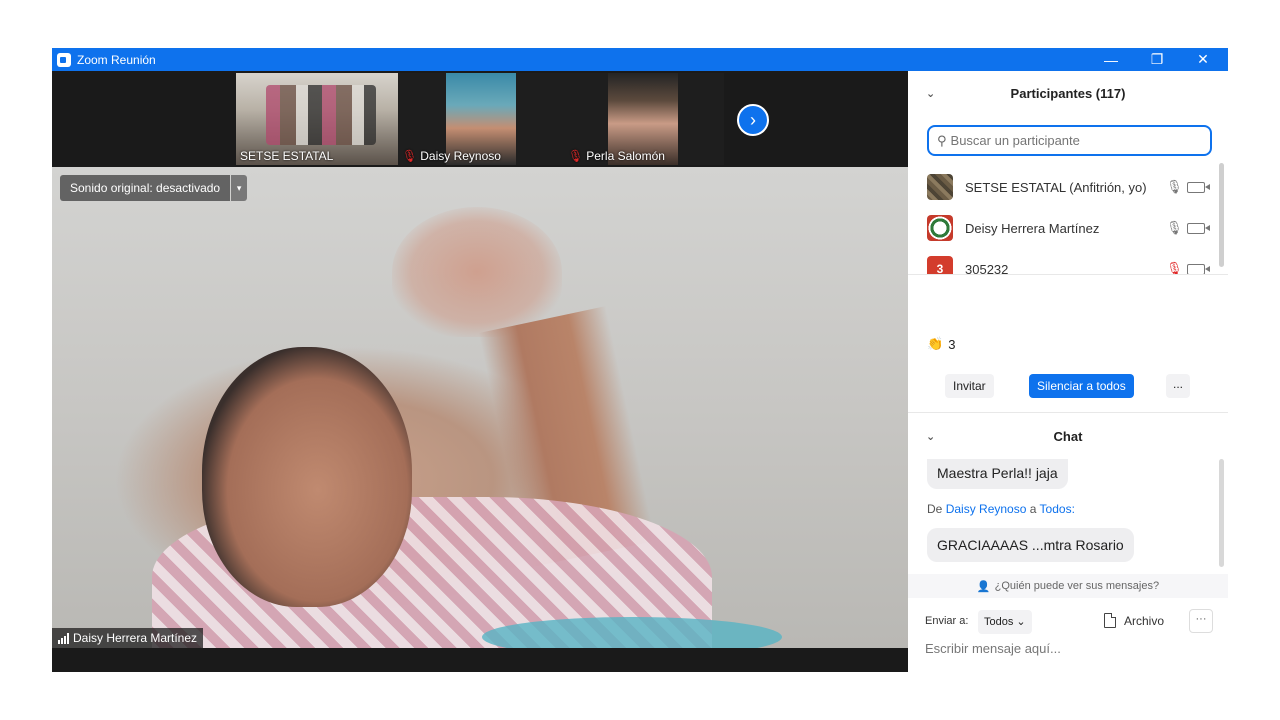 This screenshot has height=720, width=1280. I want to click on original-sound-toggle: Sonido original: desactivado ▾, so click(154, 188).